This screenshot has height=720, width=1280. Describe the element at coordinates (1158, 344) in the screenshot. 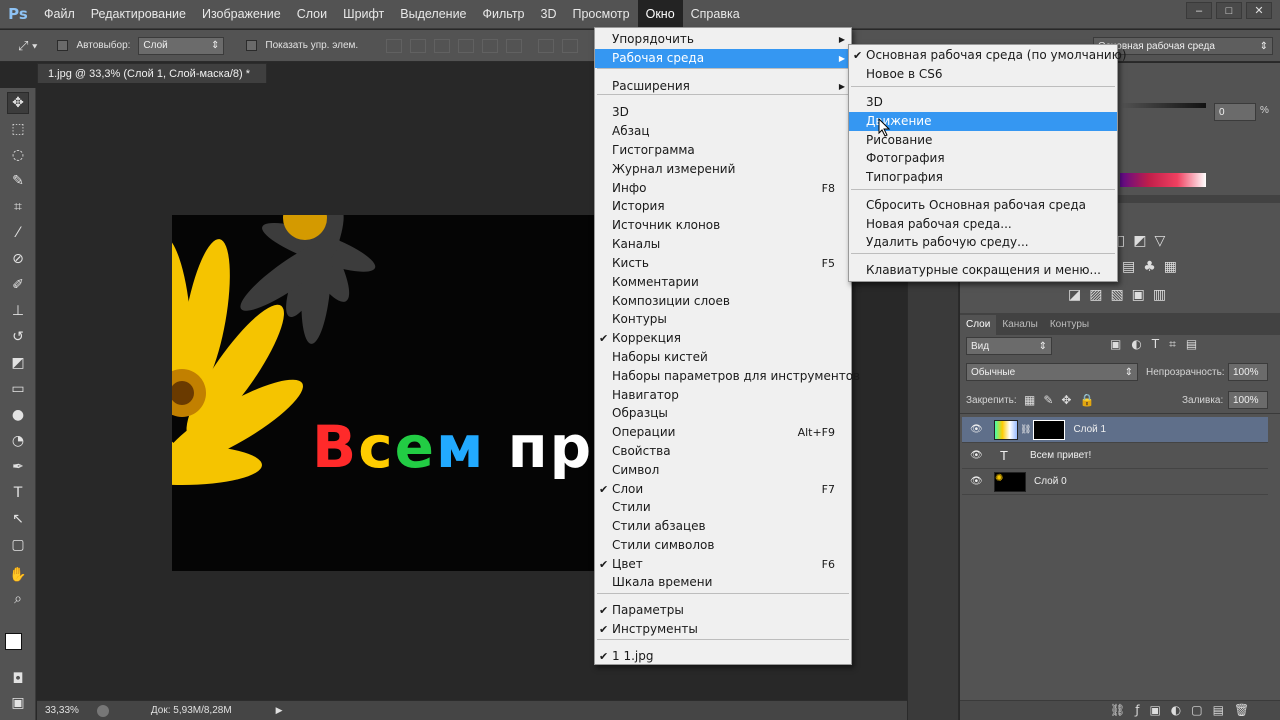

I see `layer-filter-icons: ▣◐T⌗▤` at that location.